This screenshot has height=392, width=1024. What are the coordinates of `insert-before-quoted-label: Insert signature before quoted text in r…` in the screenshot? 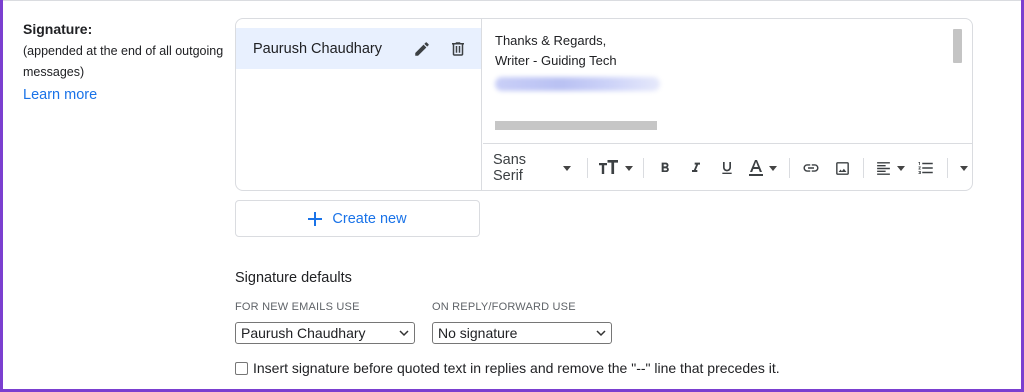 It's located at (516, 368).